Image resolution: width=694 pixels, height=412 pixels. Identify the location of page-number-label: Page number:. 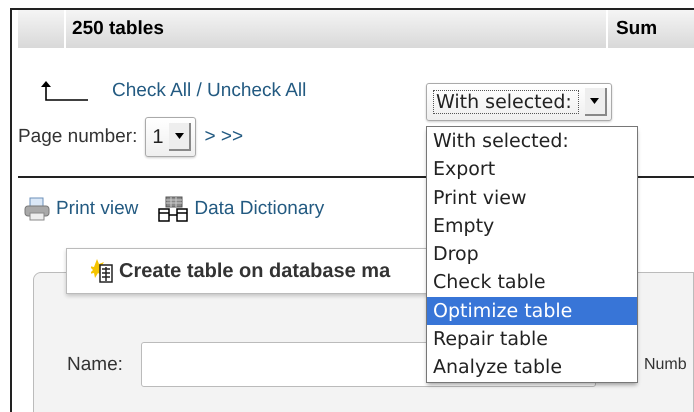
(78, 137).